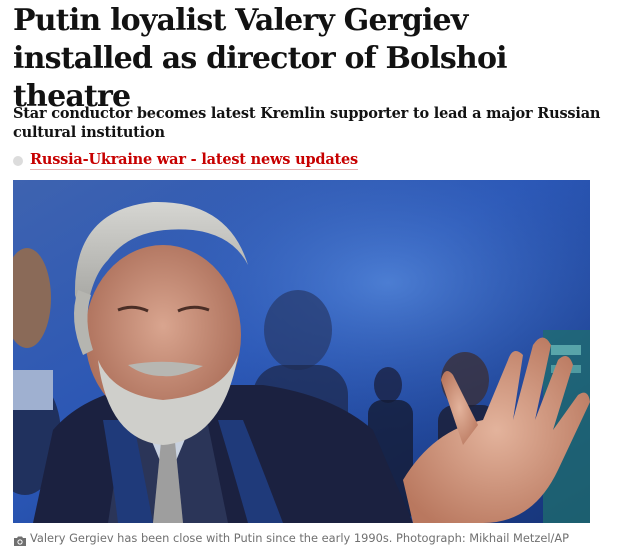 The image size is (620, 552). I want to click on related-link-row: Russia-Ukraine war - latest news updates, so click(185, 160).